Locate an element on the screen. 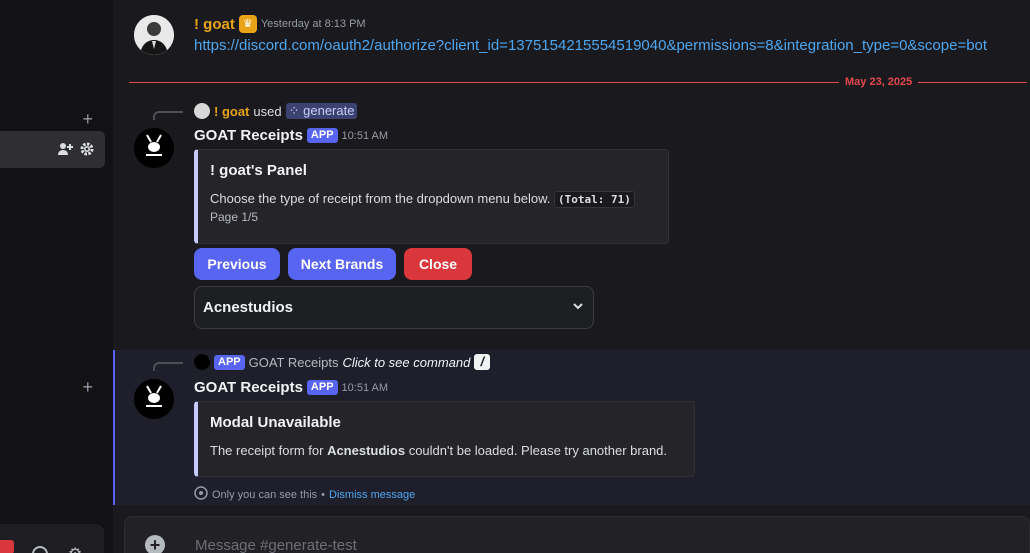 This screenshot has width=1030, height=553. brand-select-value: Acnestudios is located at coordinates (248, 307).